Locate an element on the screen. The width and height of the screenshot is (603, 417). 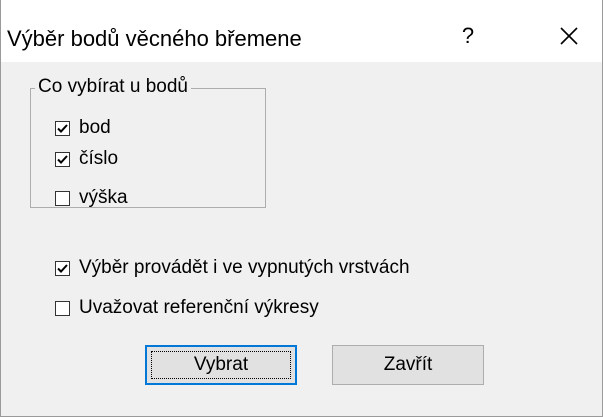
checkbox-reference-drawings: Uvažovat referenční výkresy is located at coordinates (187, 308).